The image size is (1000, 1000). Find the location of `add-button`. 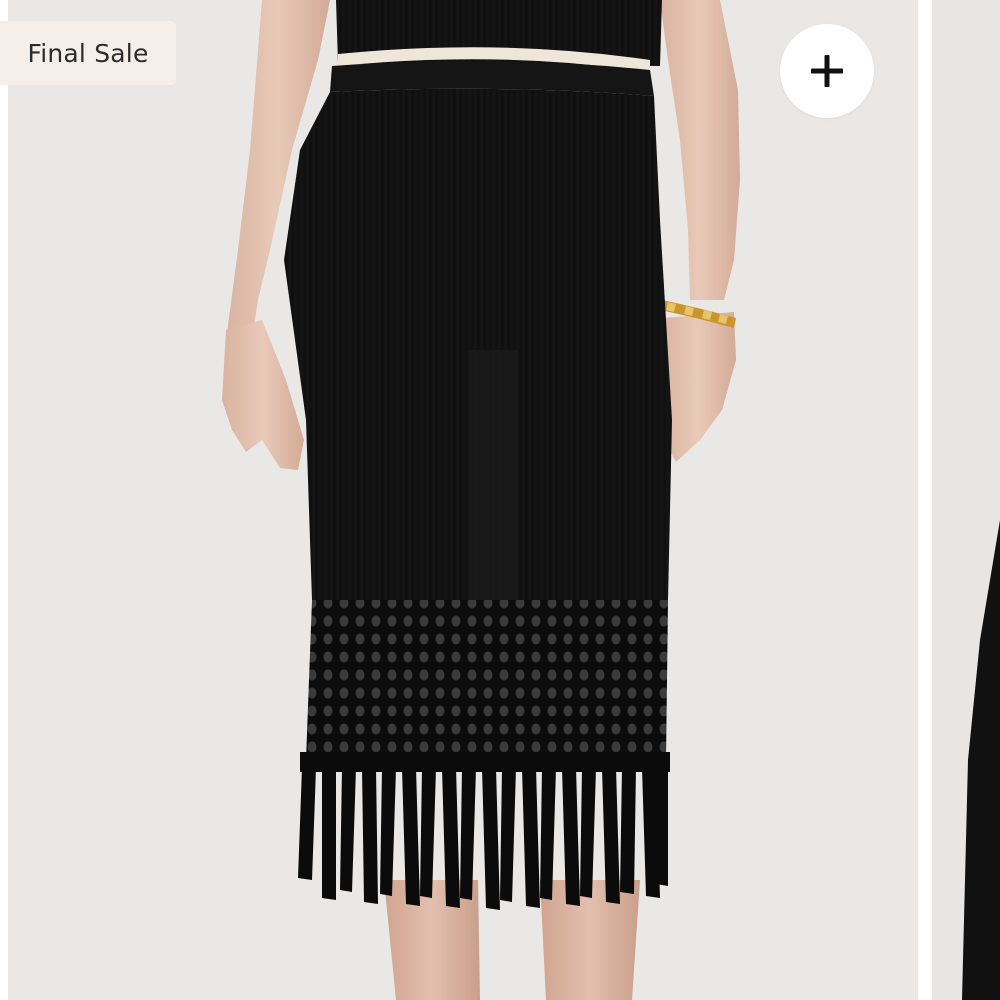

add-button is located at coordinates (827, 71).